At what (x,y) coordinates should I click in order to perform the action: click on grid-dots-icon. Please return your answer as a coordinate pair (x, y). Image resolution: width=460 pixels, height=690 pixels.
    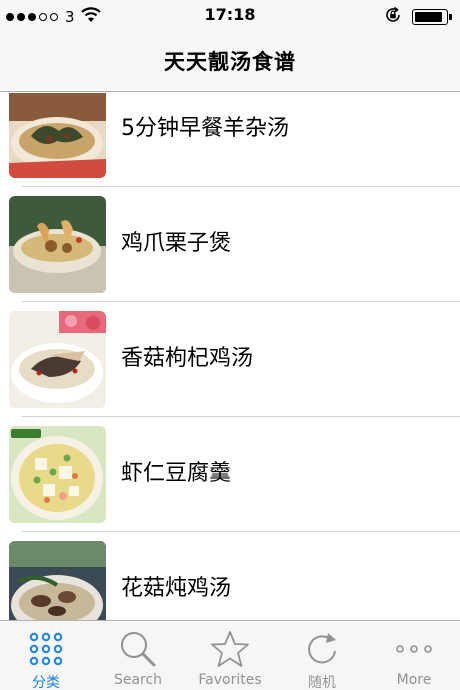
    Looking at the image, I should click on (46, 649).